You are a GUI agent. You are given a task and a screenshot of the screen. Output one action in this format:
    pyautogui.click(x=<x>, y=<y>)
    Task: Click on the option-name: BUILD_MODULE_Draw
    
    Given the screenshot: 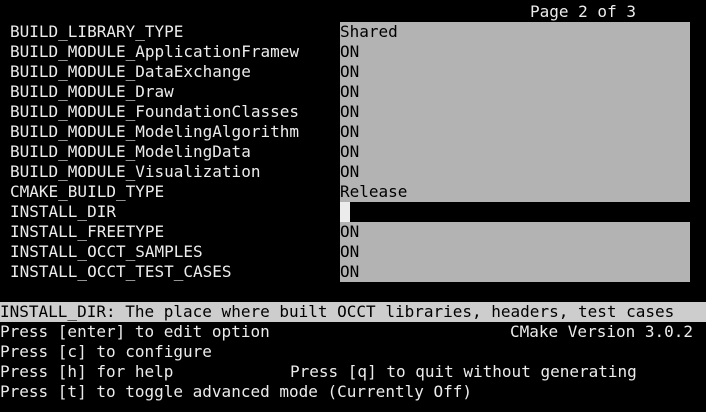 What is the action you would take?
    pyautogui.click(x=92, y=91)
    